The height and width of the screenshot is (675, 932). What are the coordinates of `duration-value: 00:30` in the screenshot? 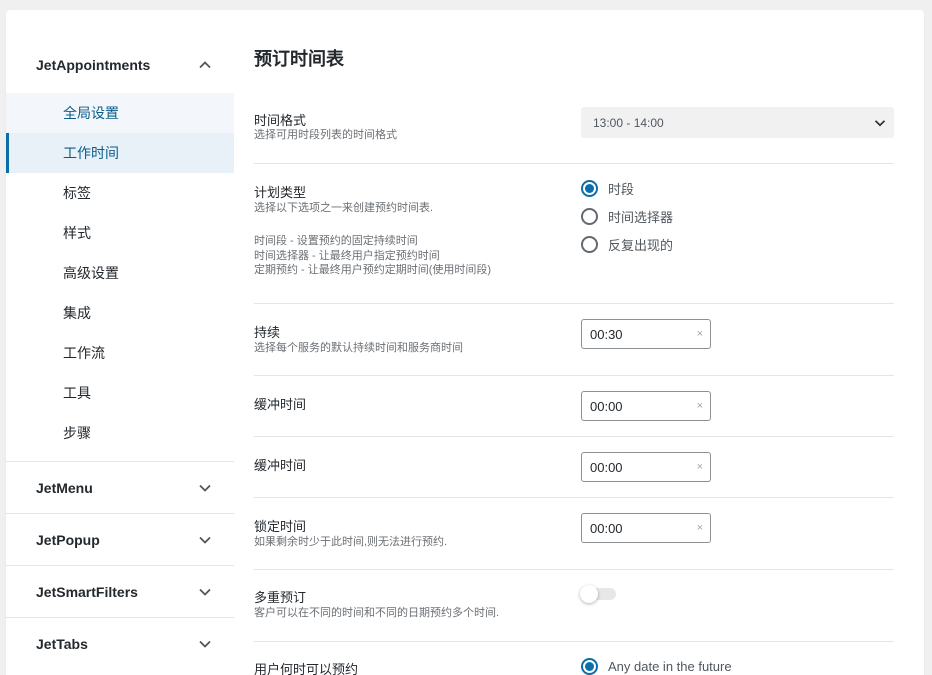 It's located at (606, 334).